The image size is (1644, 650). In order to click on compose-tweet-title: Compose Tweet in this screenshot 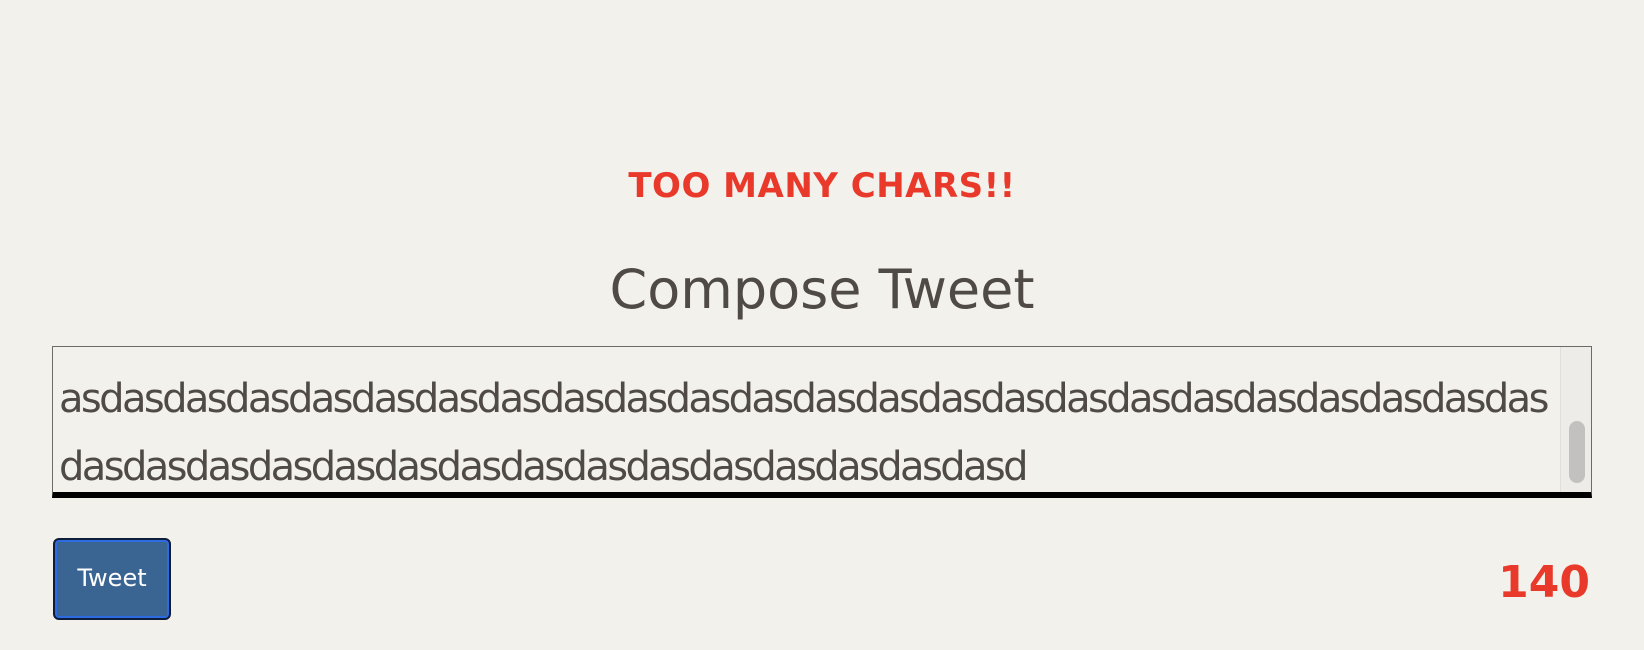, I will do `click(822, 289)`.